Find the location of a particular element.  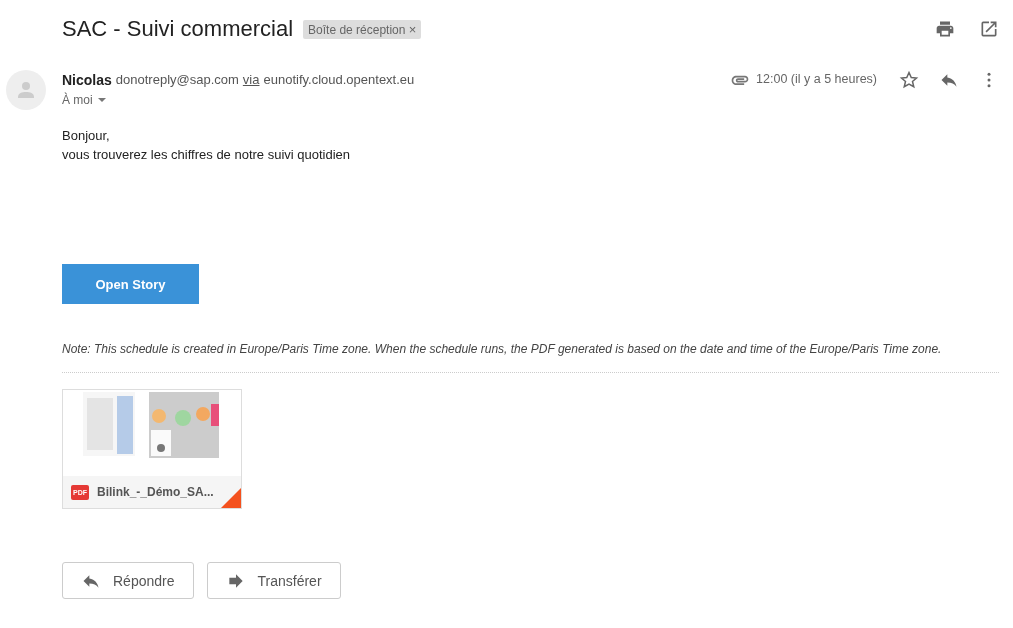

body-text: vous trouverez les chiffres de notre suivi quotidien is located at coordinates (207, 154).